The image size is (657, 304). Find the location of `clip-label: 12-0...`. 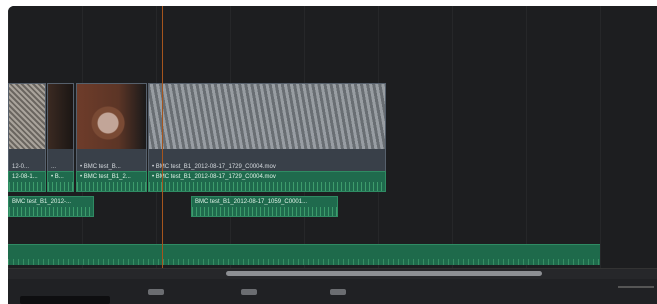

clip-label: 12-0... is located at coordinates (21, 167).